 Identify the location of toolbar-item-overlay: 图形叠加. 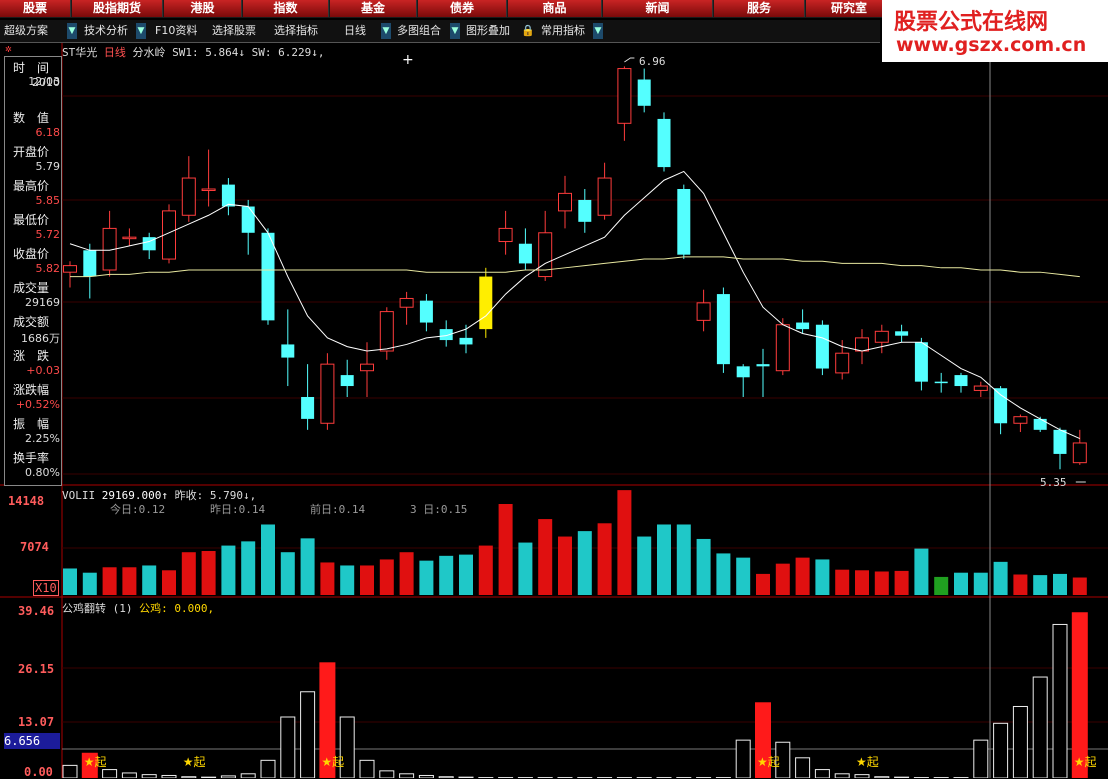
(488, 31).